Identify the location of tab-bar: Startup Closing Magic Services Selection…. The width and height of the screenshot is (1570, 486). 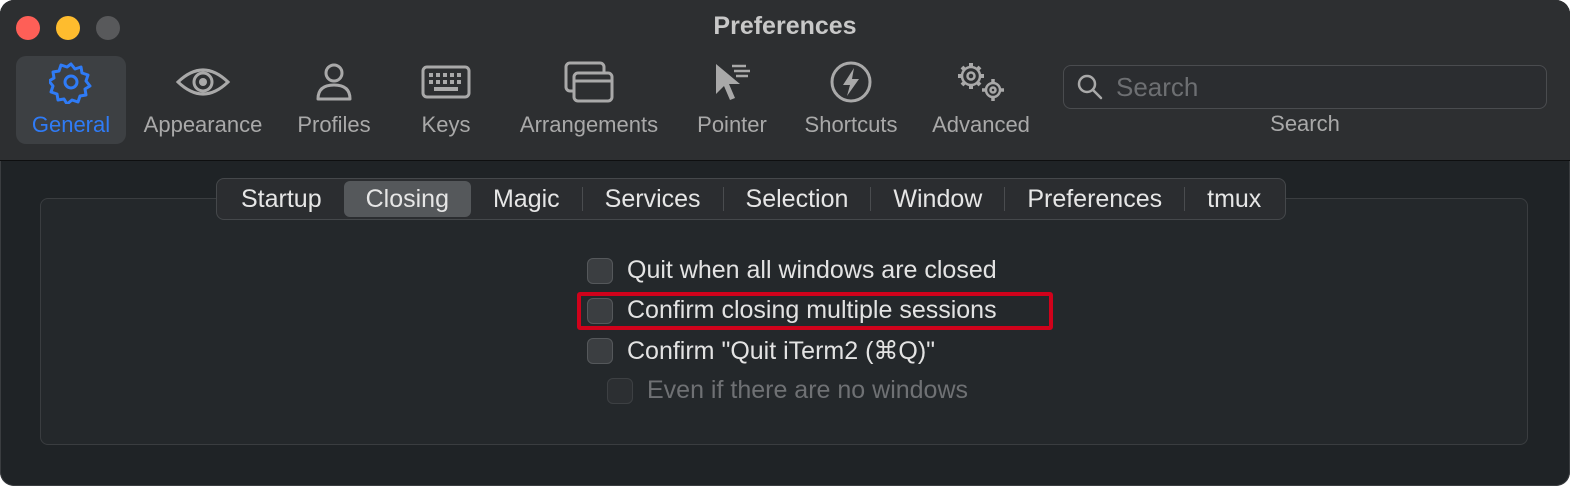
(751, 199).